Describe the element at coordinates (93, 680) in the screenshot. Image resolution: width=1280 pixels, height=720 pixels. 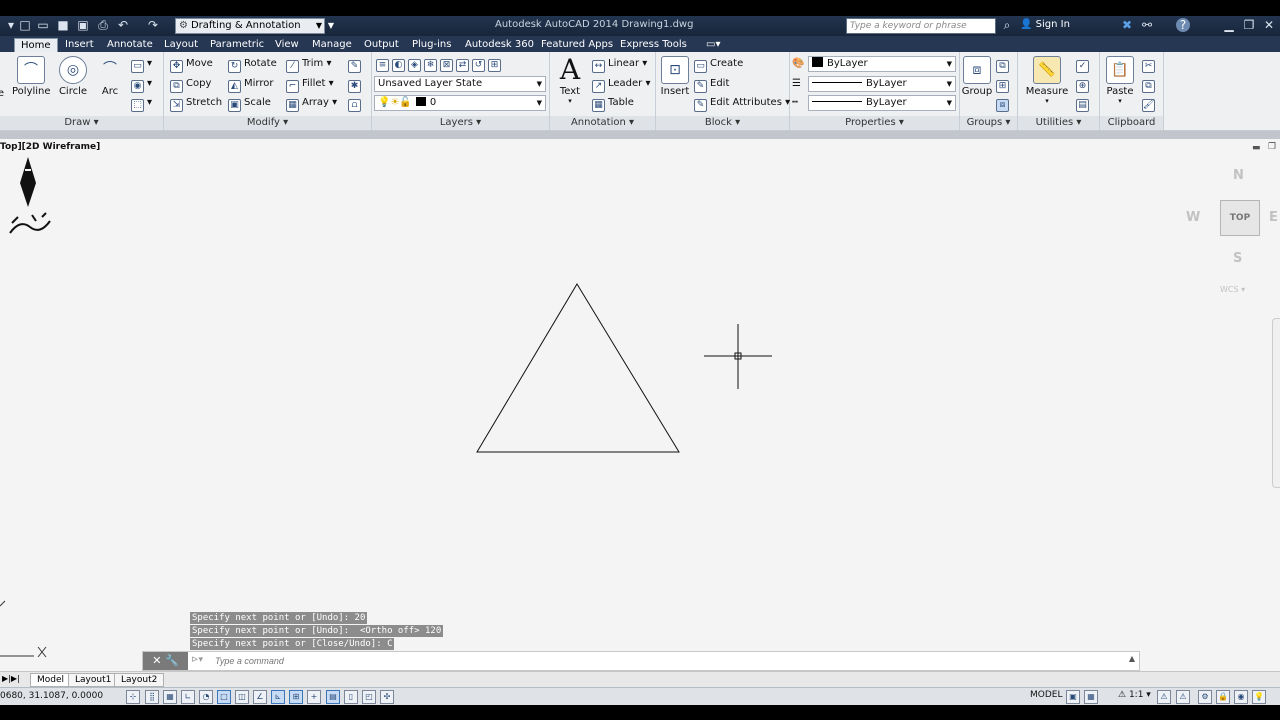
I see `tab-layout1: Layout1` at that location.